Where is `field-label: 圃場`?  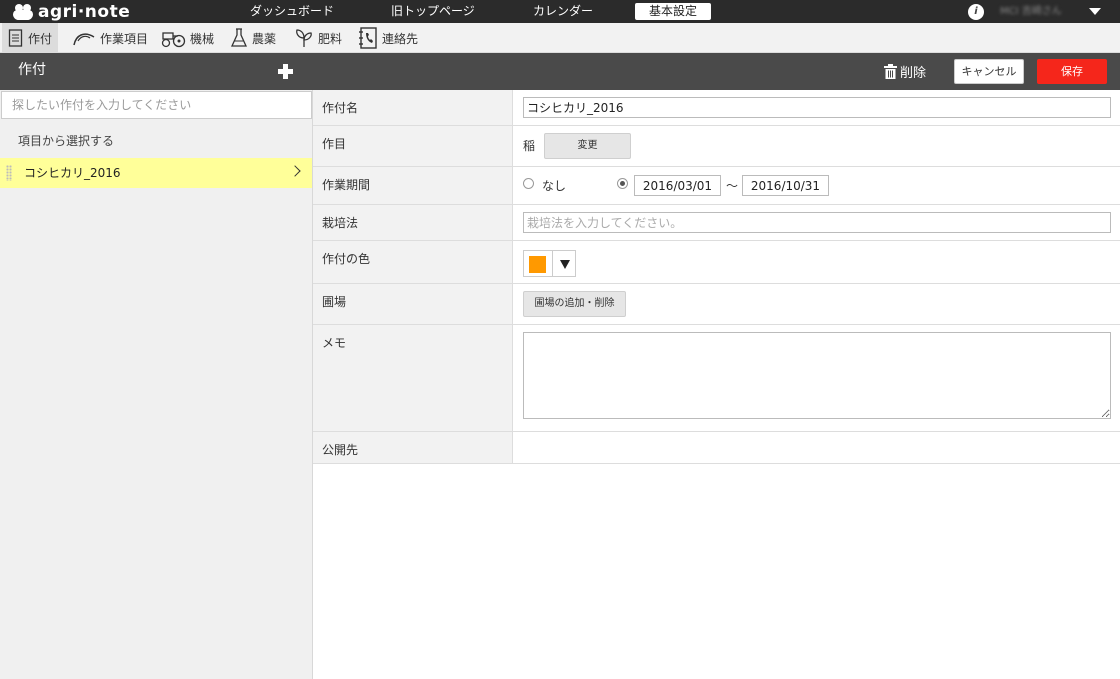 field-label: 圃場 is located at coordinates (413, 304).